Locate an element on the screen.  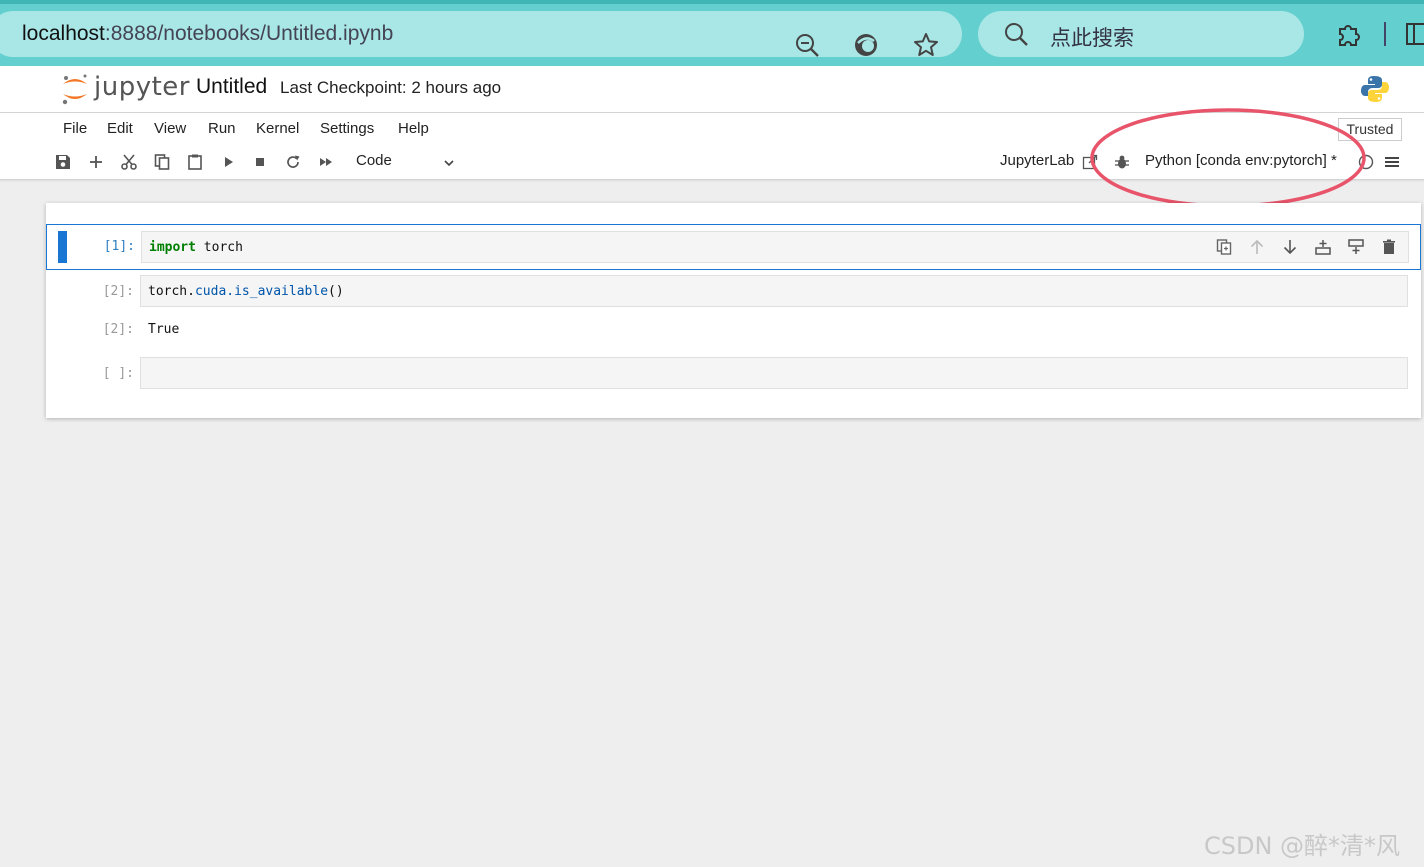
copy-icon is located at coordinates (162, 162).